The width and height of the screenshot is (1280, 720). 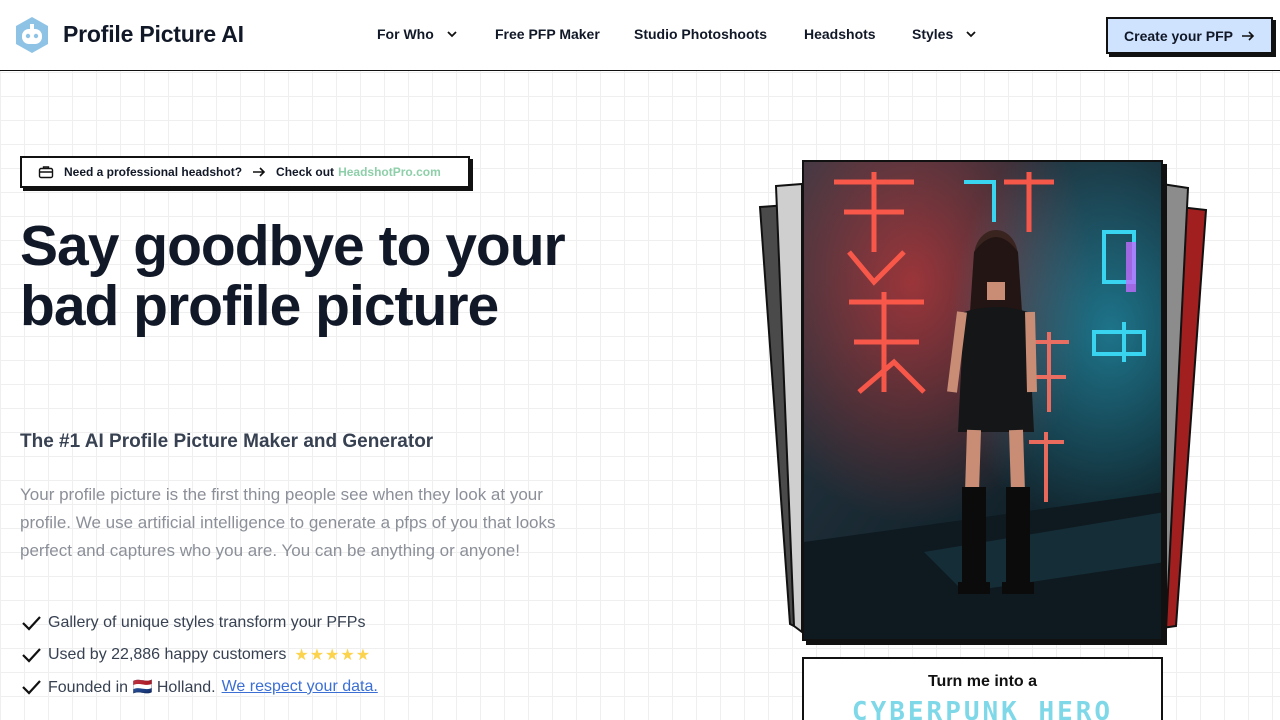 I want to click on create-pfp-button: Create your PFP, so click(x=1189, y=35).